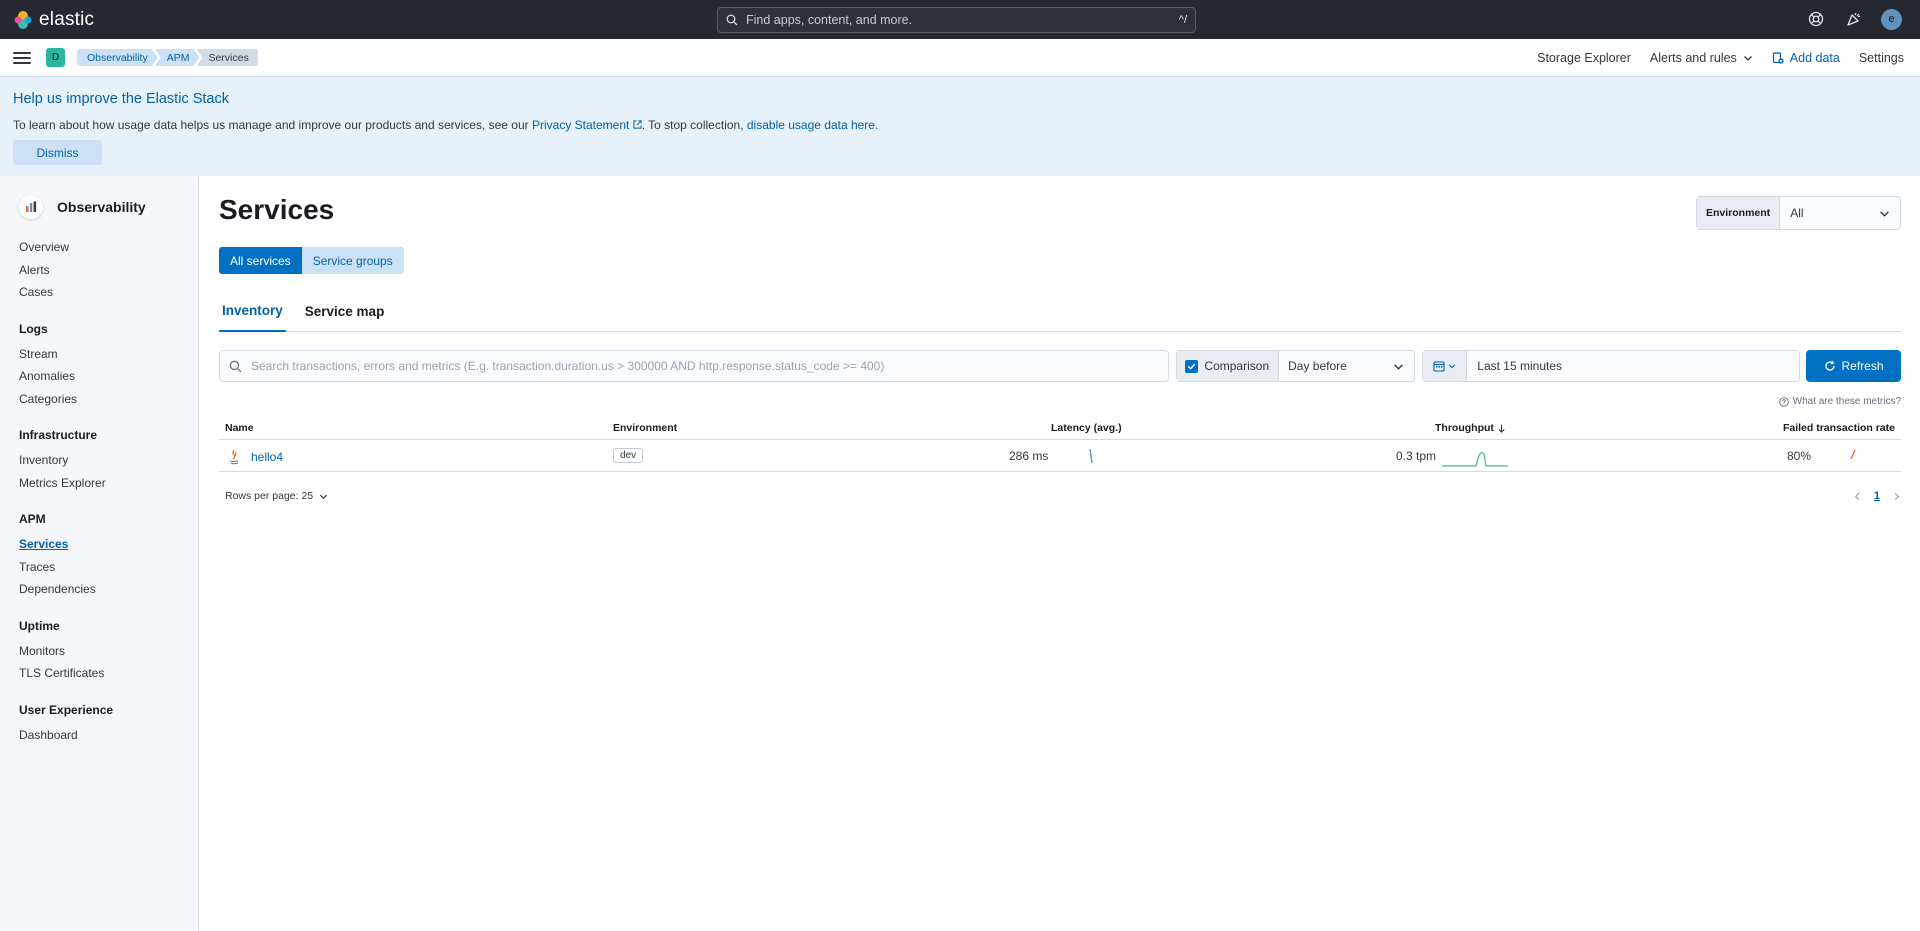 The width and height of the screenshot is (1920, 931). What do you see at coordinates (269, 496) in the screenshot?
I see `rows-per-page-label: Rows per page: 25` at bounding box center [269, 496].